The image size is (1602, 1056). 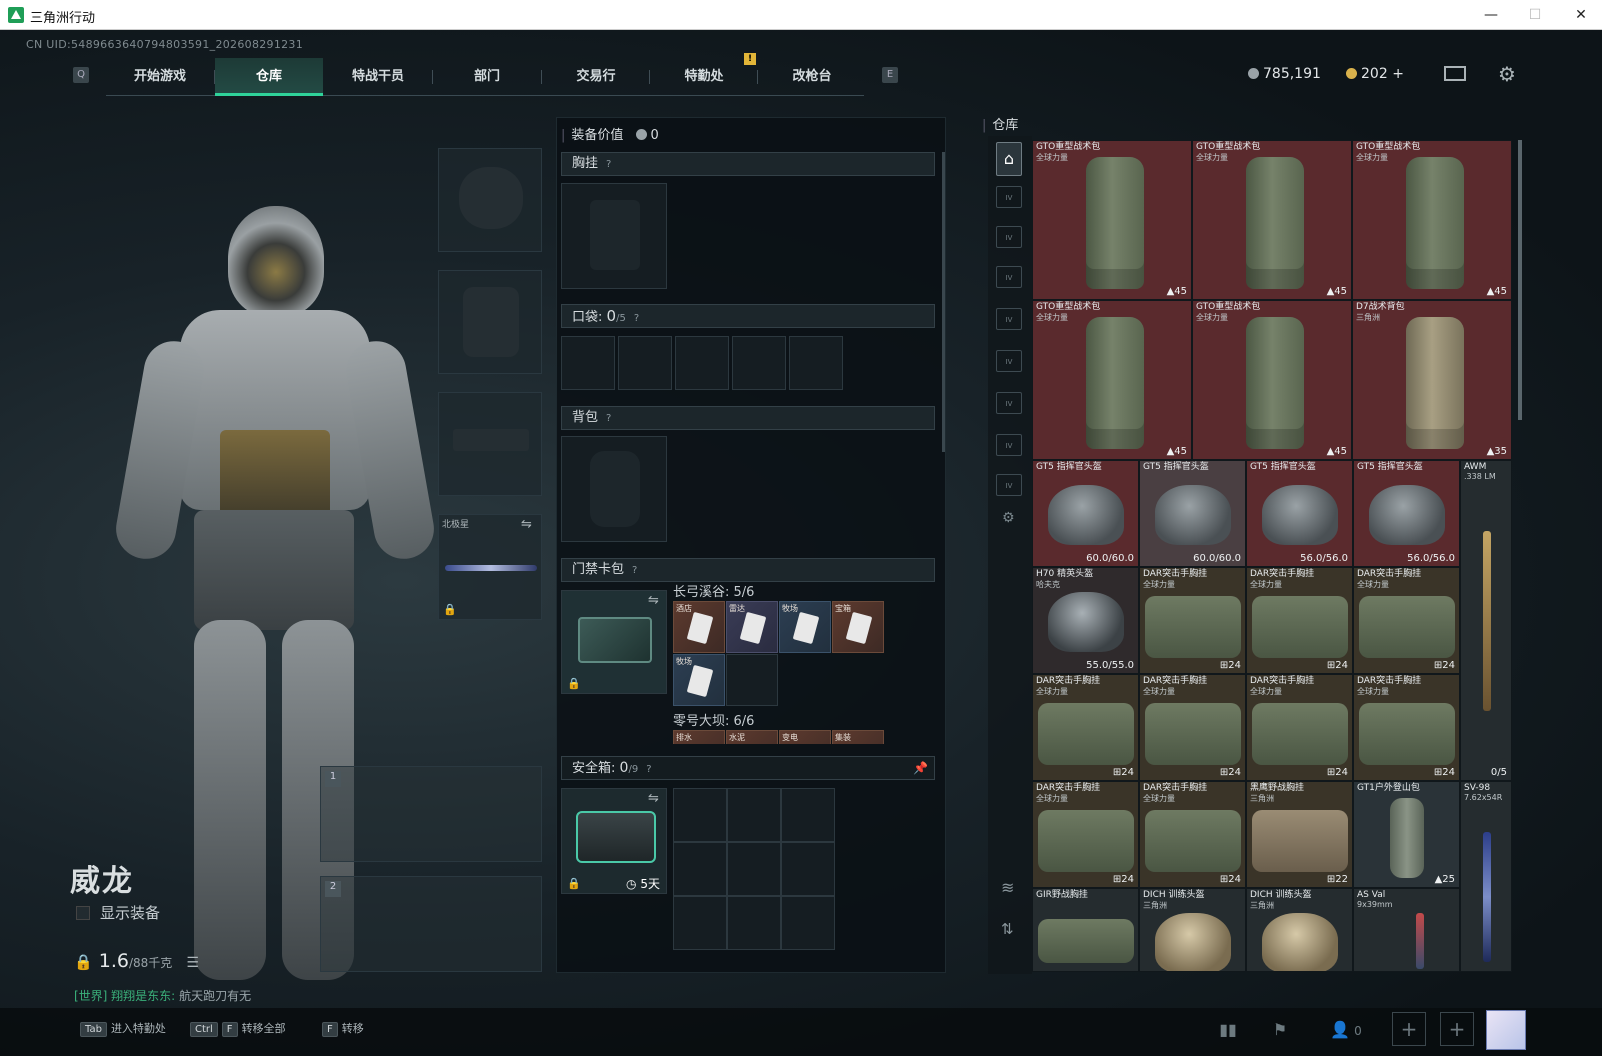 What do you see at coordinates (614, 236) in the screenshot?
I see `chest-rig-slot` at bounding box center [614, 236].